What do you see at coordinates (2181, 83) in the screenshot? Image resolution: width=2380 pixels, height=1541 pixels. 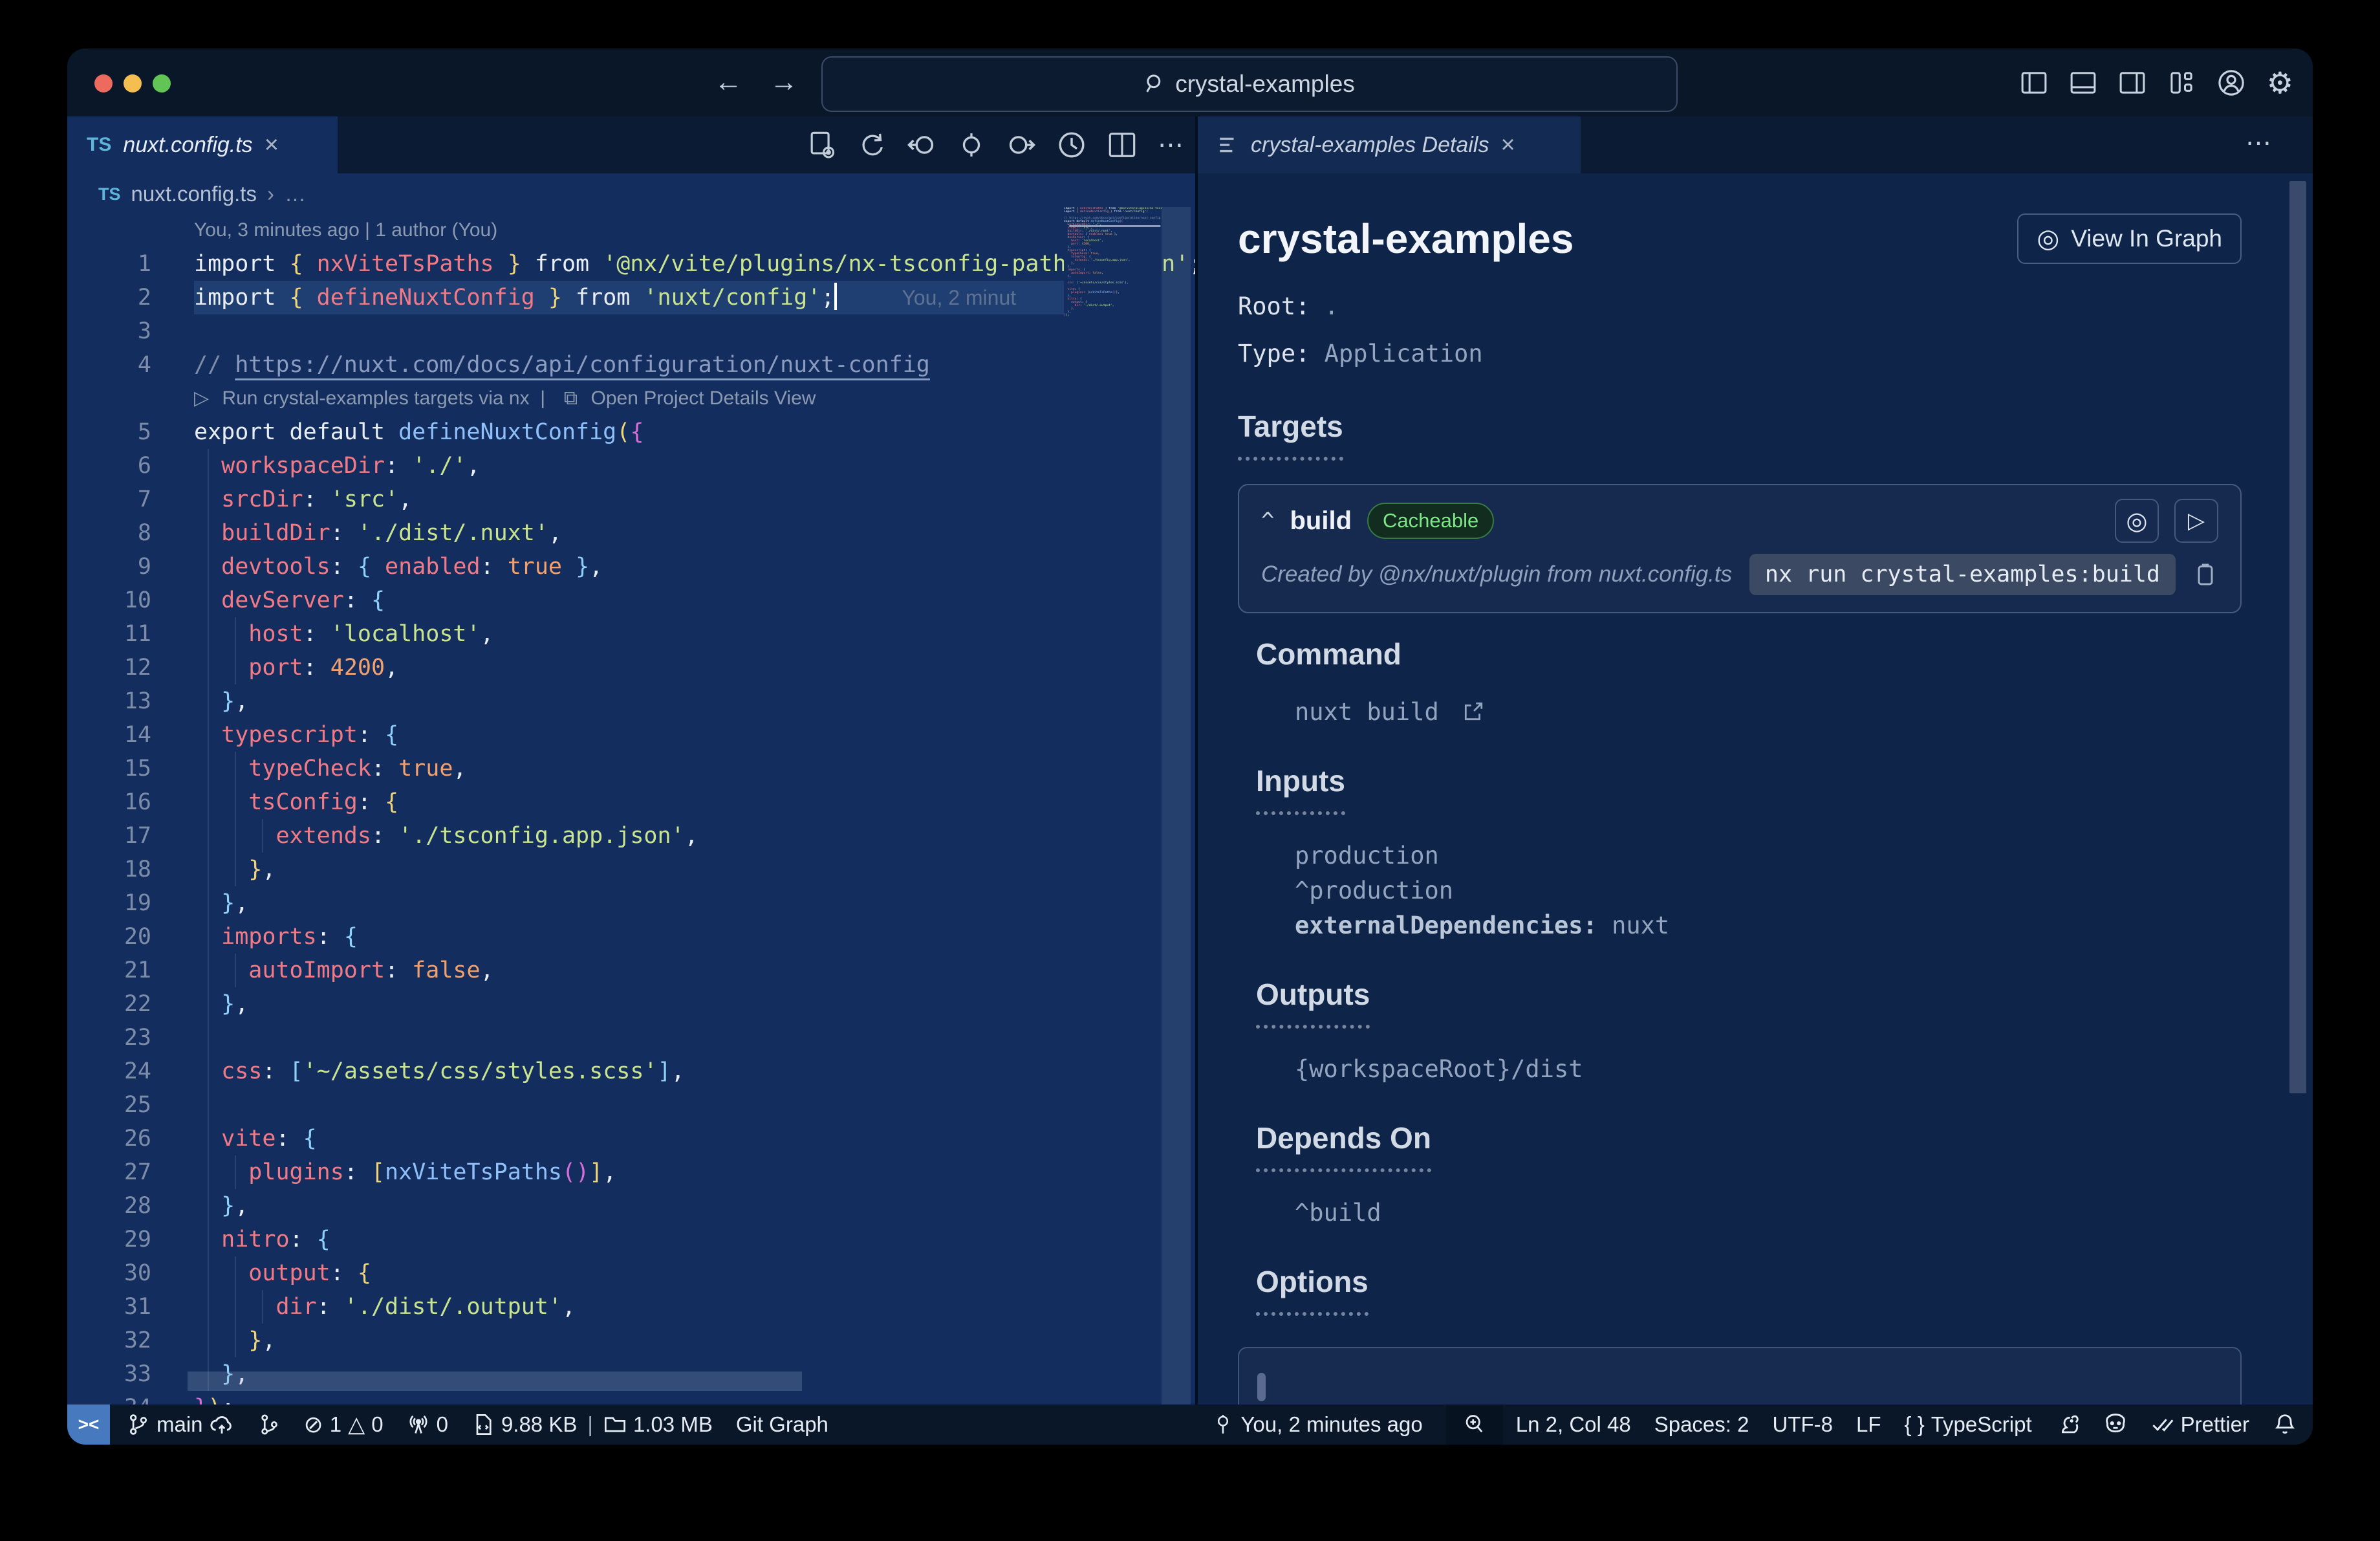 I see `customize-layout-icon` at bounding box center [2181, 83].